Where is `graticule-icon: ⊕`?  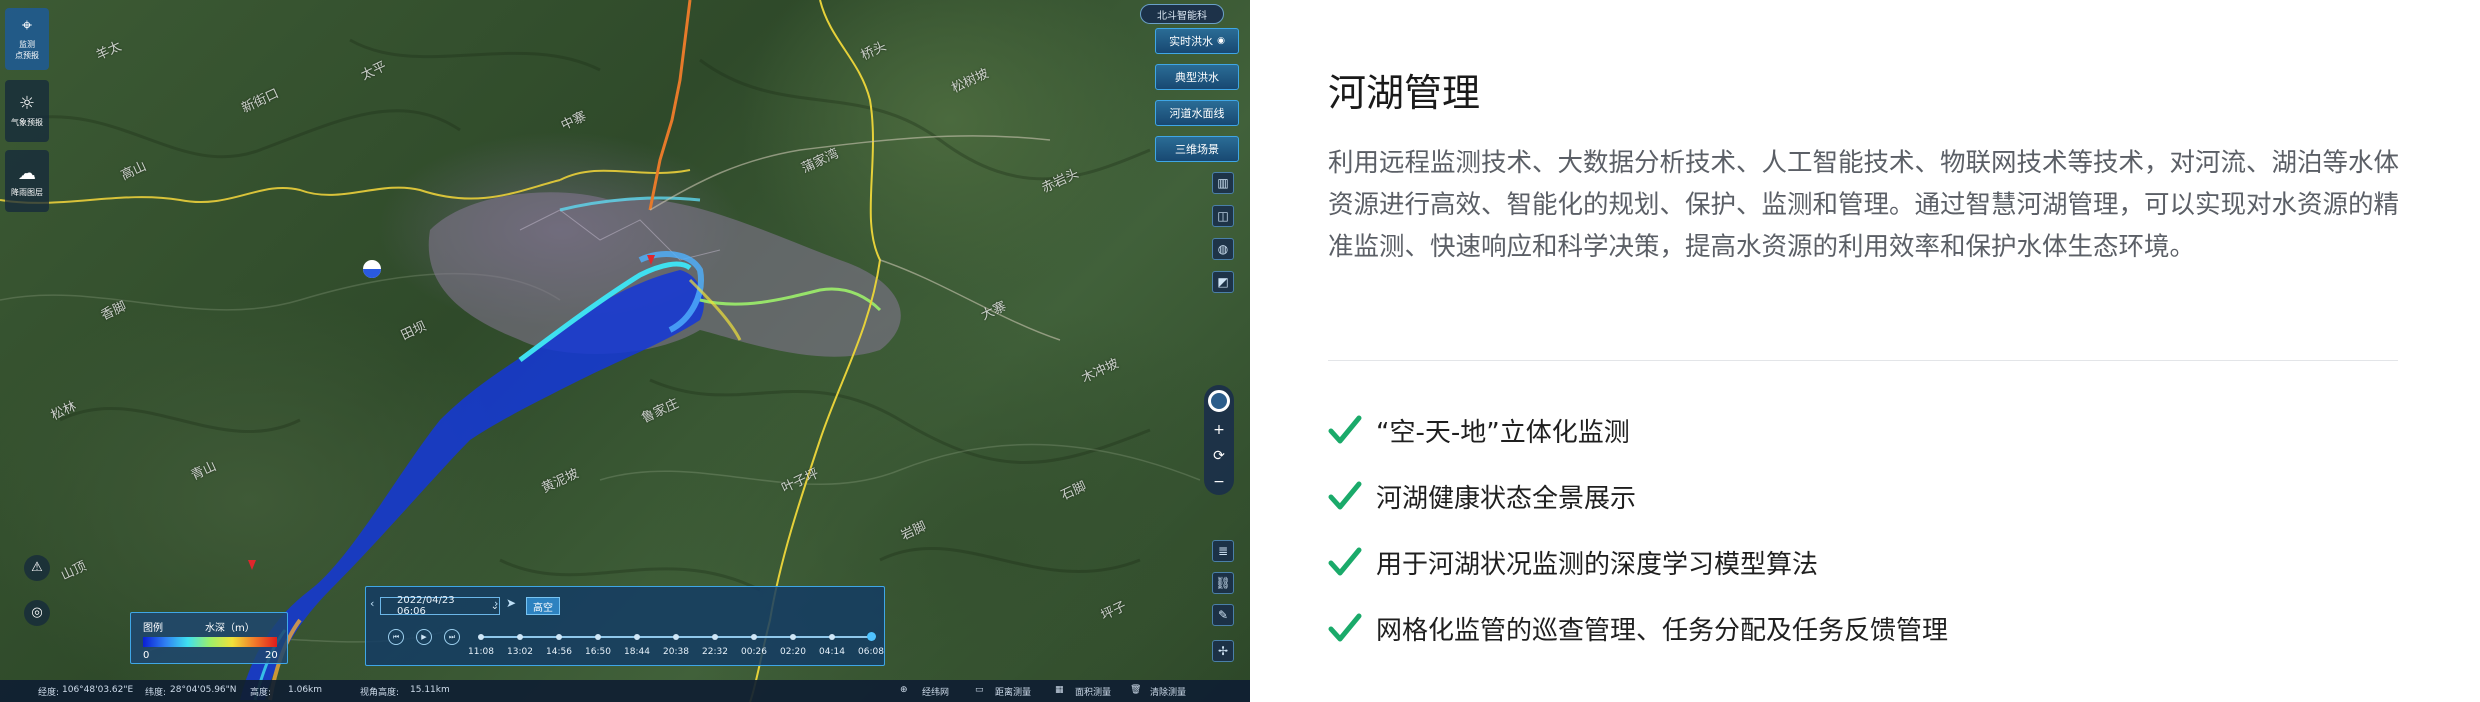
graticule-icon: ⊕ is located at coordinates (904, 690).